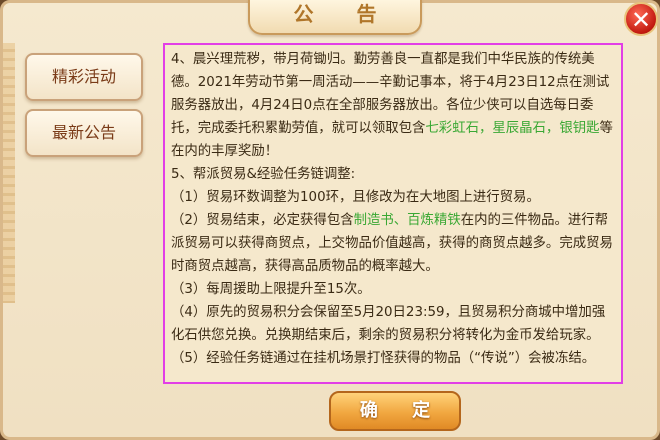 The image size is (660, 440). I want to click on dialog-title: 公 告, so click(335, 17).